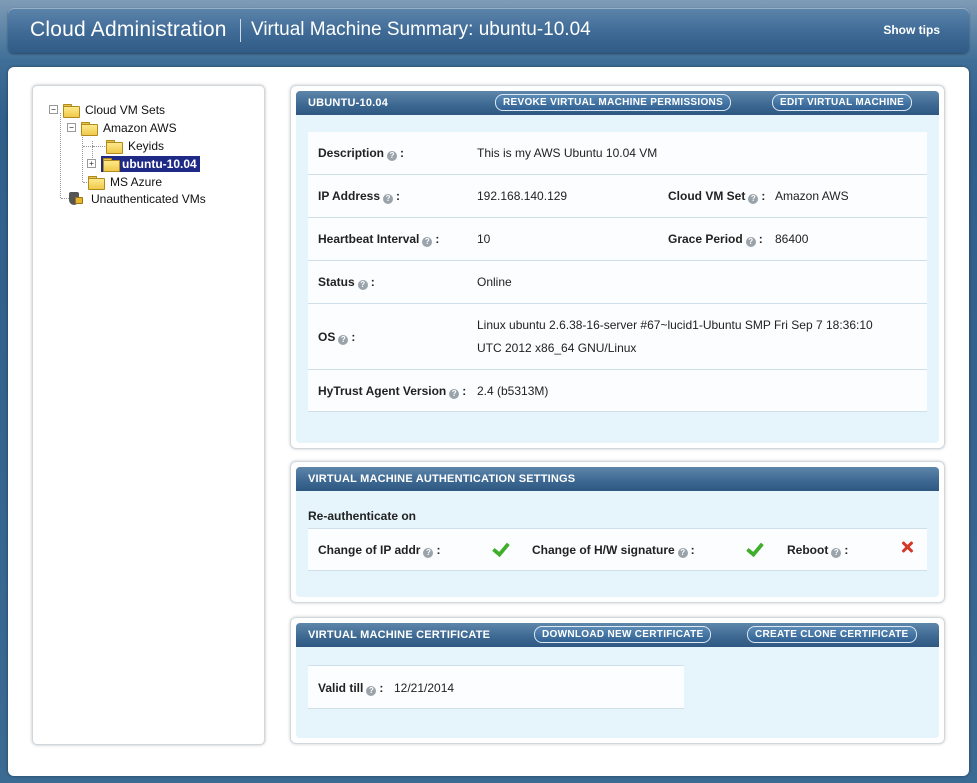  What do you see at coordinates (424, 688) in the screenshot?
I see `valid-till-value: 12/21/2014` at bounding box center [424, 688].